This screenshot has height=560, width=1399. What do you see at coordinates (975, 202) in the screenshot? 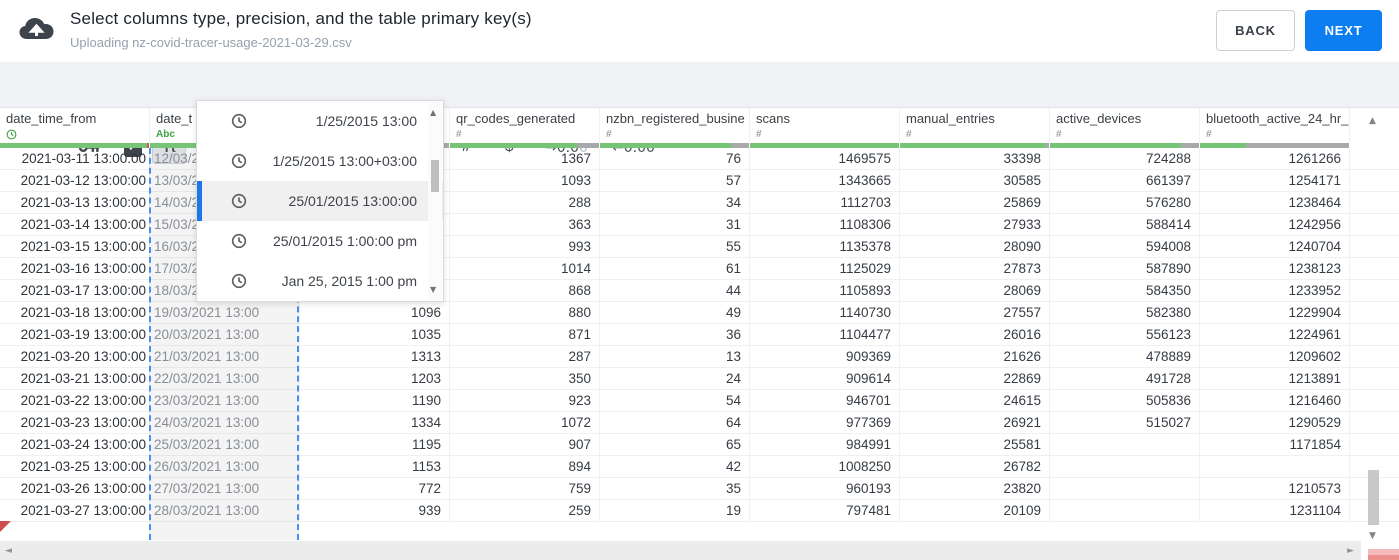
I see `cell: 25869` at bounding box center [975, 202].